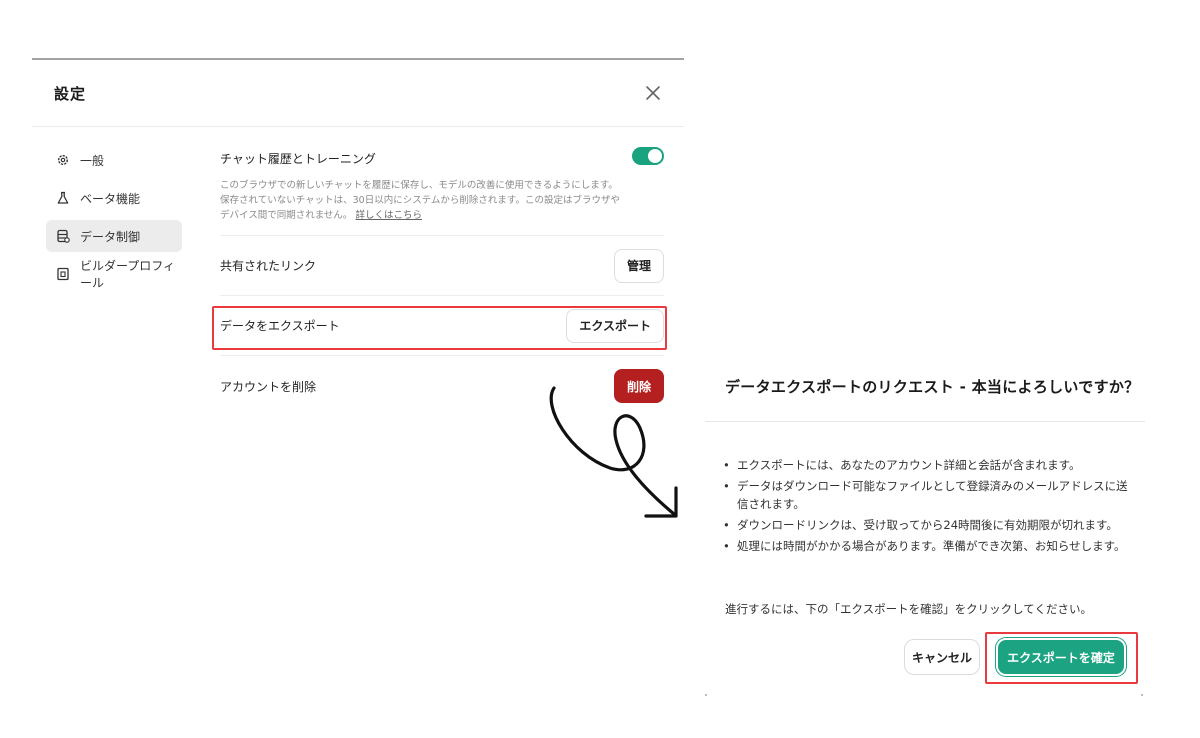  What do you see at coordinates (932, 387) in the screenshot?
I see `dialog-title: データエクスポートのリクエスト - 本当によろしいですか？` at bounding box center [932, 387].